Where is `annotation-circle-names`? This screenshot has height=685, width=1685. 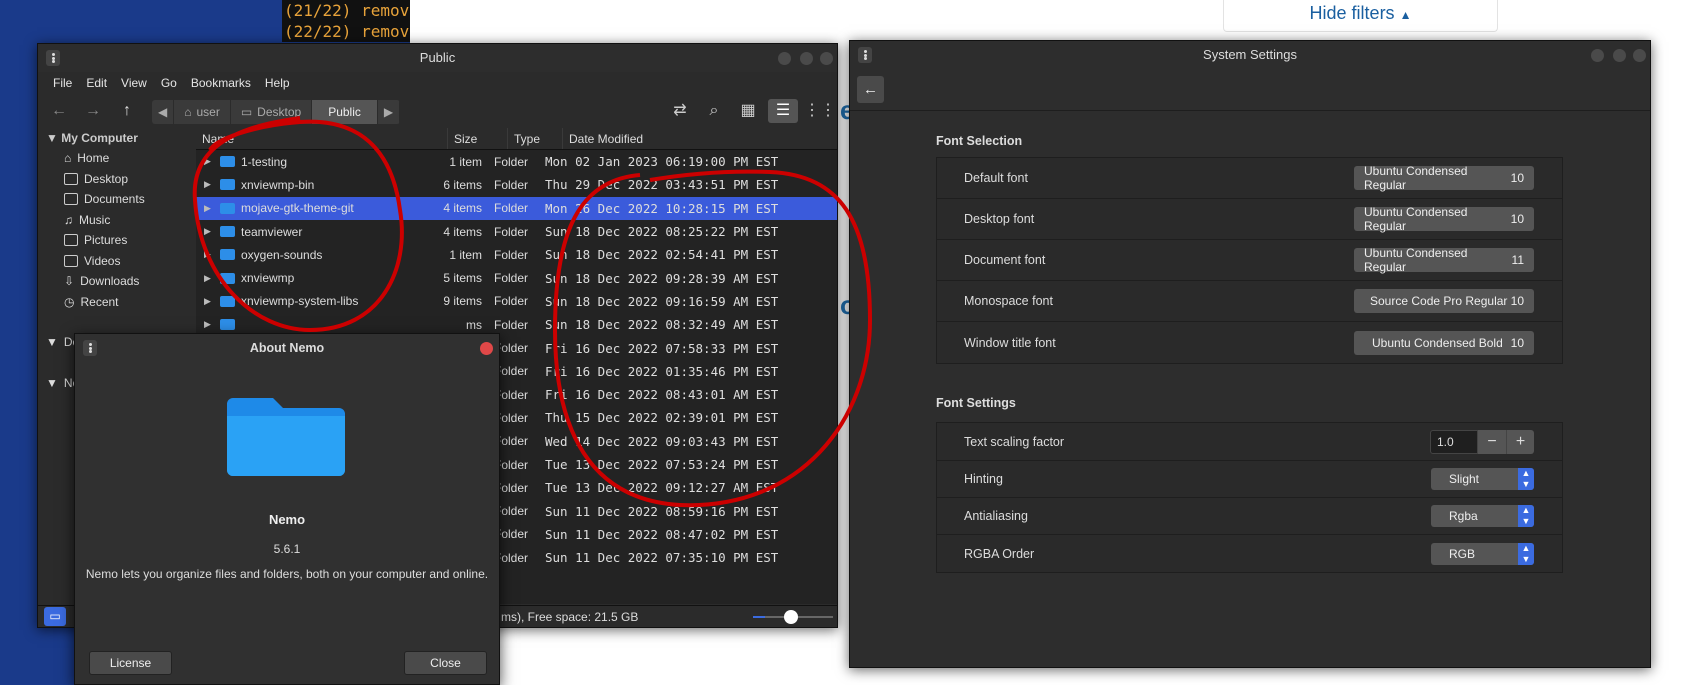 annotation-circle-names is located at coordinates (298, 224).